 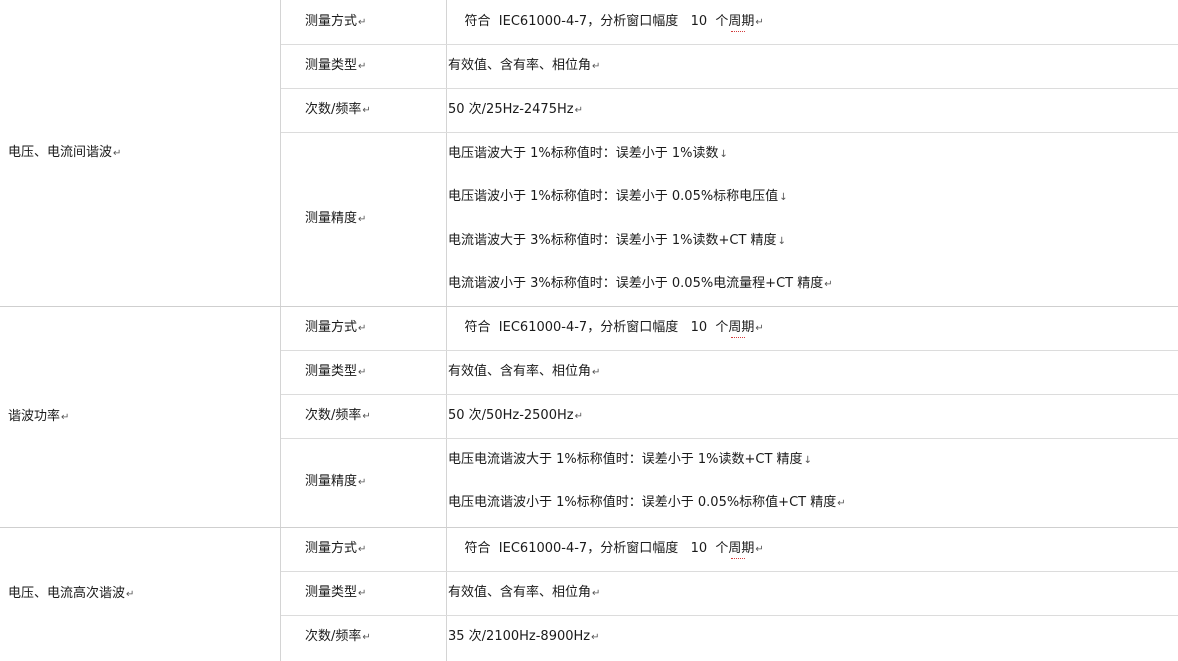 I want to click on accuracy-line: 电流谐波大于 3%标称值时：误差小于 1%读数+CT 精度↓, so click(x=617, y=241).